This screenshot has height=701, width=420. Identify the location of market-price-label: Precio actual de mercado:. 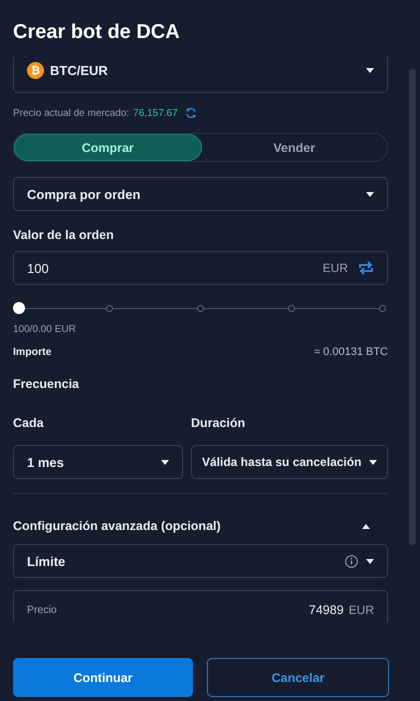
(71, 113).